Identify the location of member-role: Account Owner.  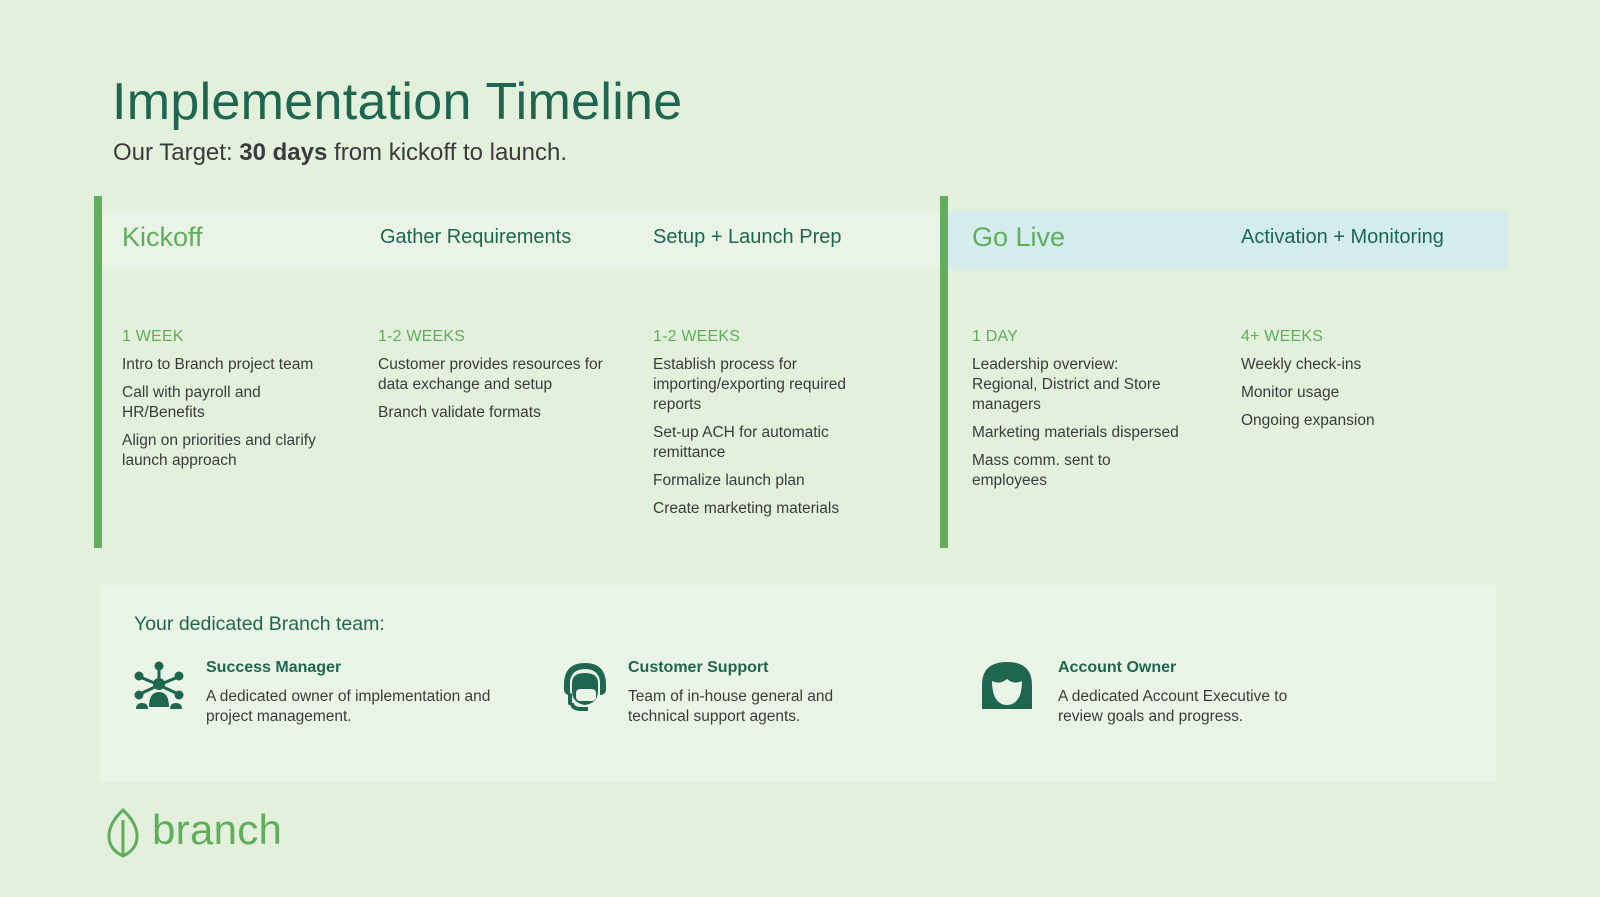
(1117, 667).